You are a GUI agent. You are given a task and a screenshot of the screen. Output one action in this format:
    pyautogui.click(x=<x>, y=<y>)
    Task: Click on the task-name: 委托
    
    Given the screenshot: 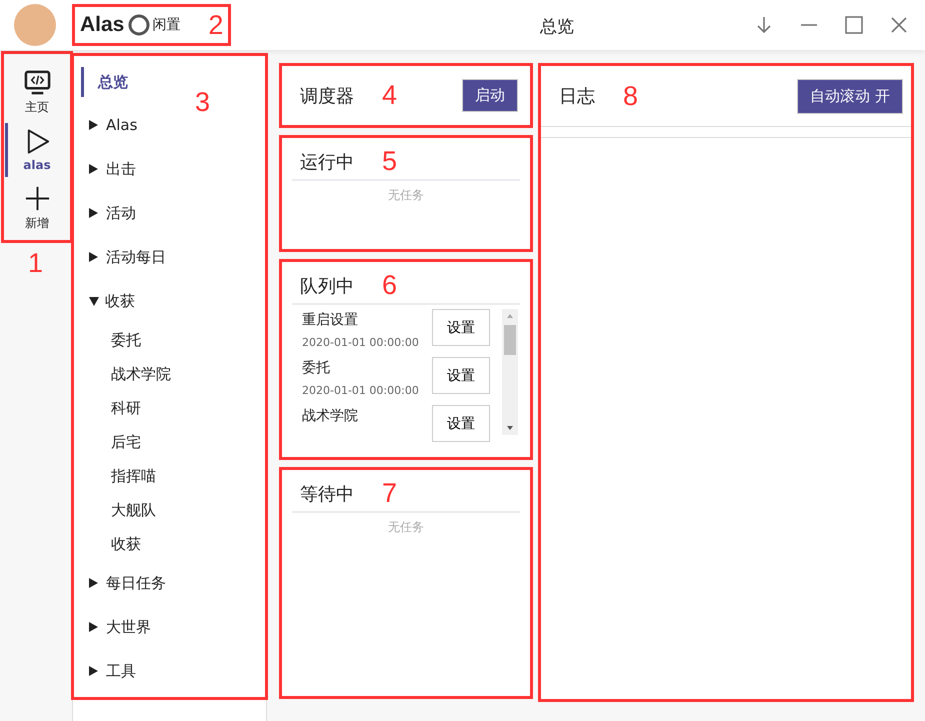 What is the action you would take?
    pyautogui.click(x=316, y=368)
    